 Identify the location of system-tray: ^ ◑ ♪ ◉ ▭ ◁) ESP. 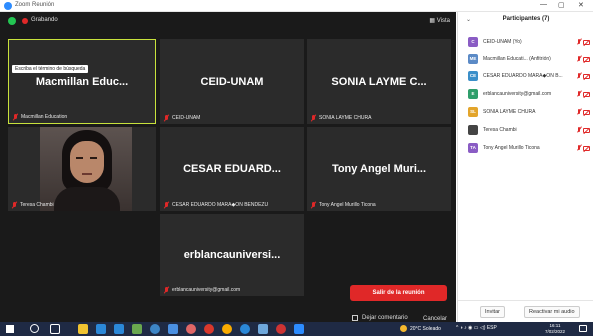
(476, 328).